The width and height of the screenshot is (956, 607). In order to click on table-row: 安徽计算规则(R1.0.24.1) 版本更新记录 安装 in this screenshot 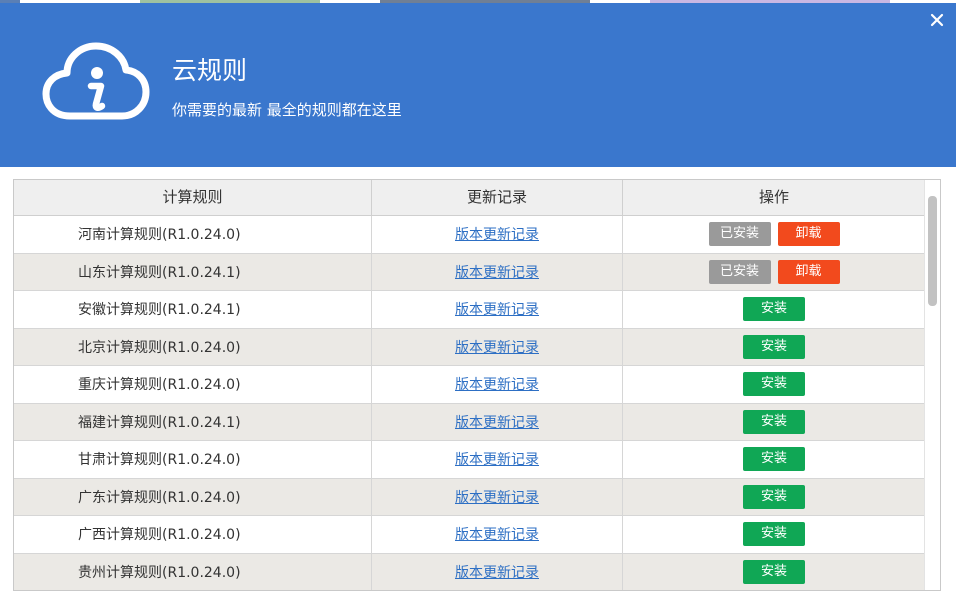, I will do `click(469, 310)`.